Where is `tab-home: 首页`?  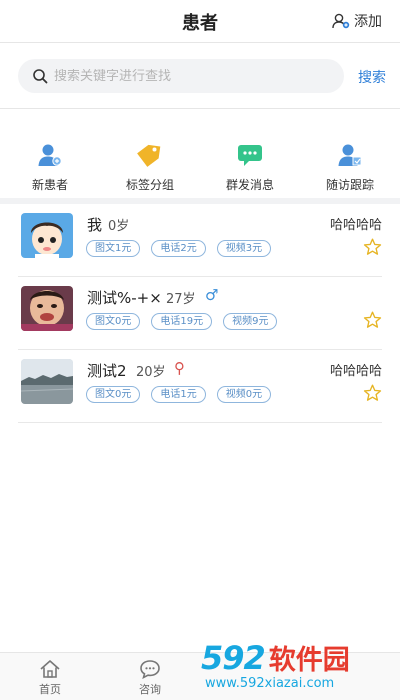
tab-home: 首页 is located at coordinates (50, 676).